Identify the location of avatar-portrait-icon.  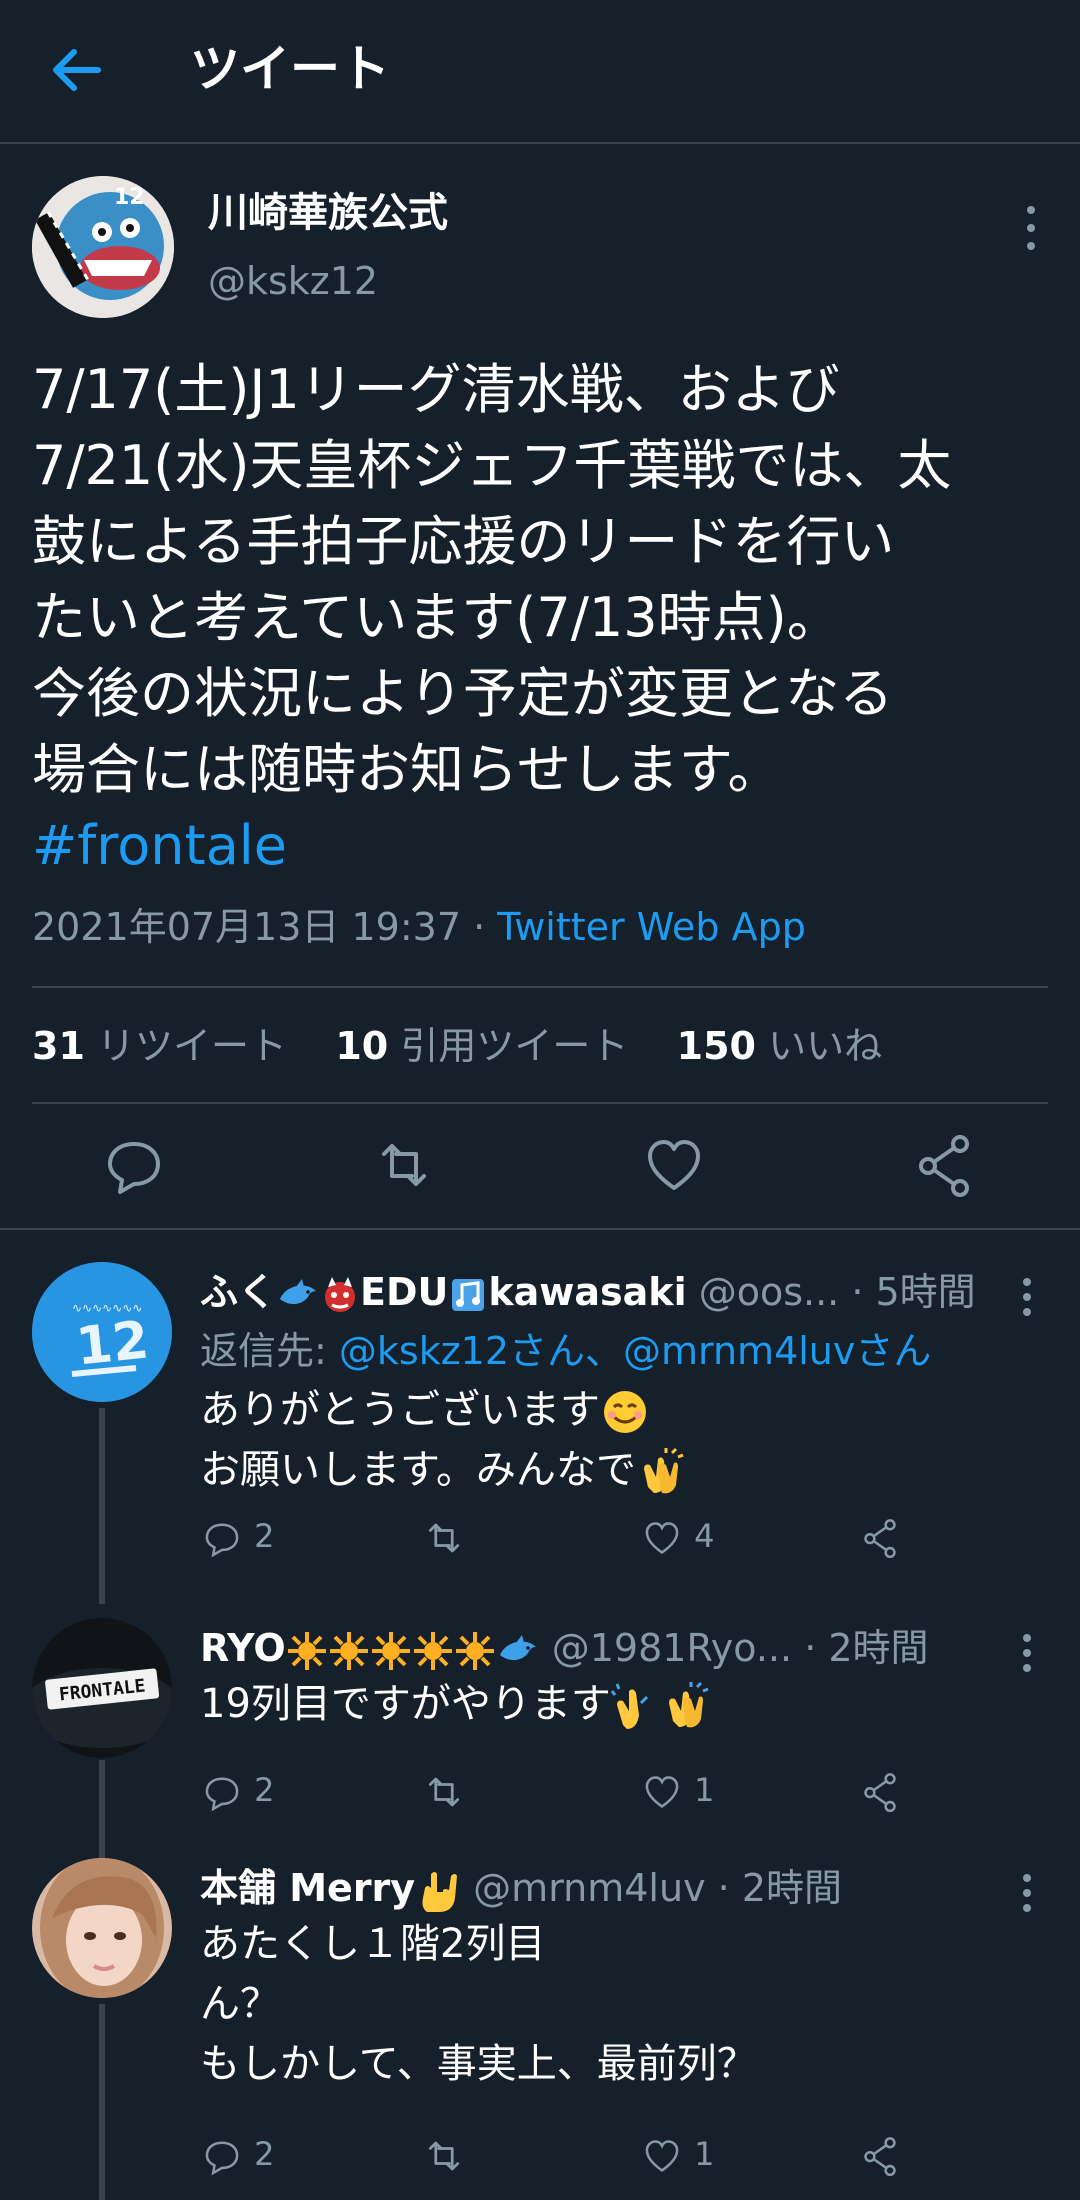
(102, 1928).